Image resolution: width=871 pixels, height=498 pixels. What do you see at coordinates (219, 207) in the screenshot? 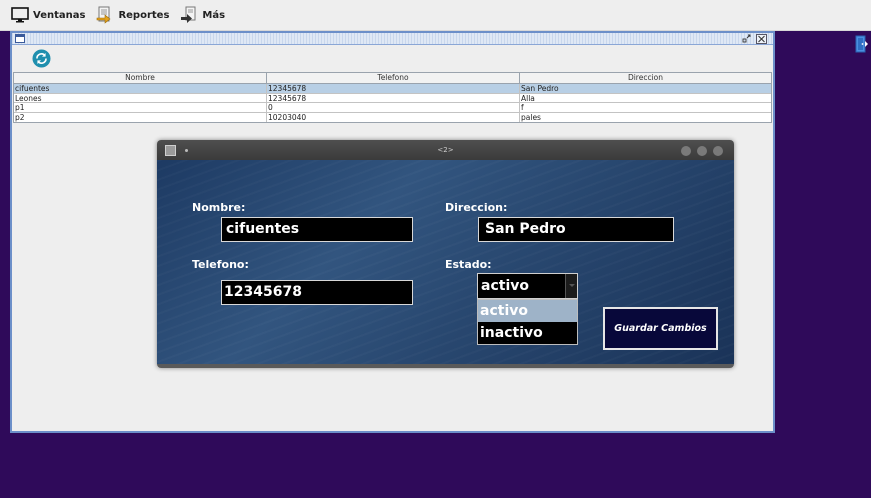
I see `nombre-label: Nombre:` at bounding box center [219, 207].